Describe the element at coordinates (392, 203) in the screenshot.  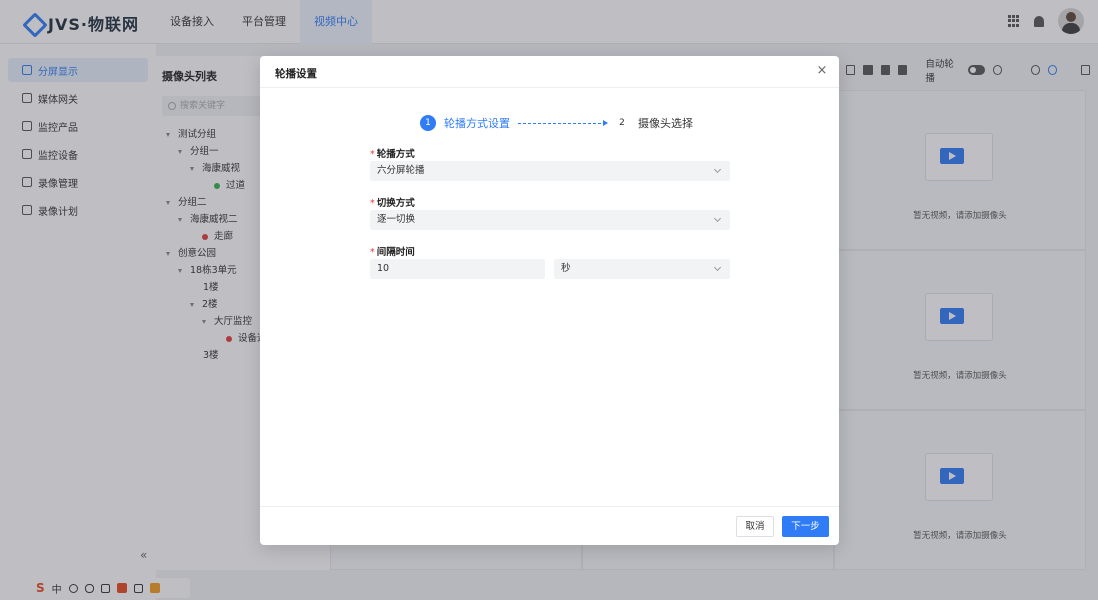
I see `switch-field-label: * 切换方式` at that location.